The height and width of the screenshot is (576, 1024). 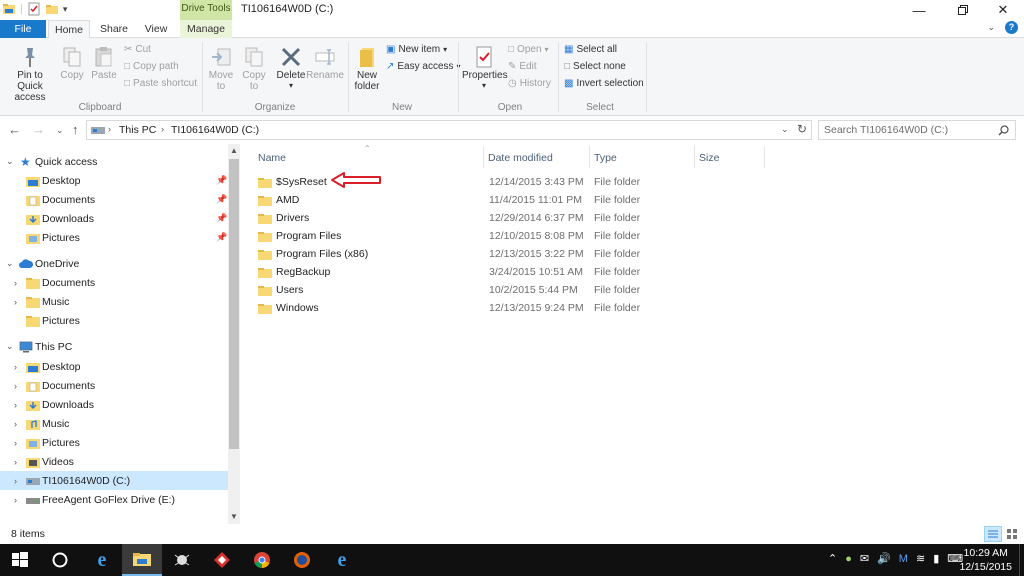 I want to click on delete-dropdown-icon: ▾, so click(x=291, y=85).